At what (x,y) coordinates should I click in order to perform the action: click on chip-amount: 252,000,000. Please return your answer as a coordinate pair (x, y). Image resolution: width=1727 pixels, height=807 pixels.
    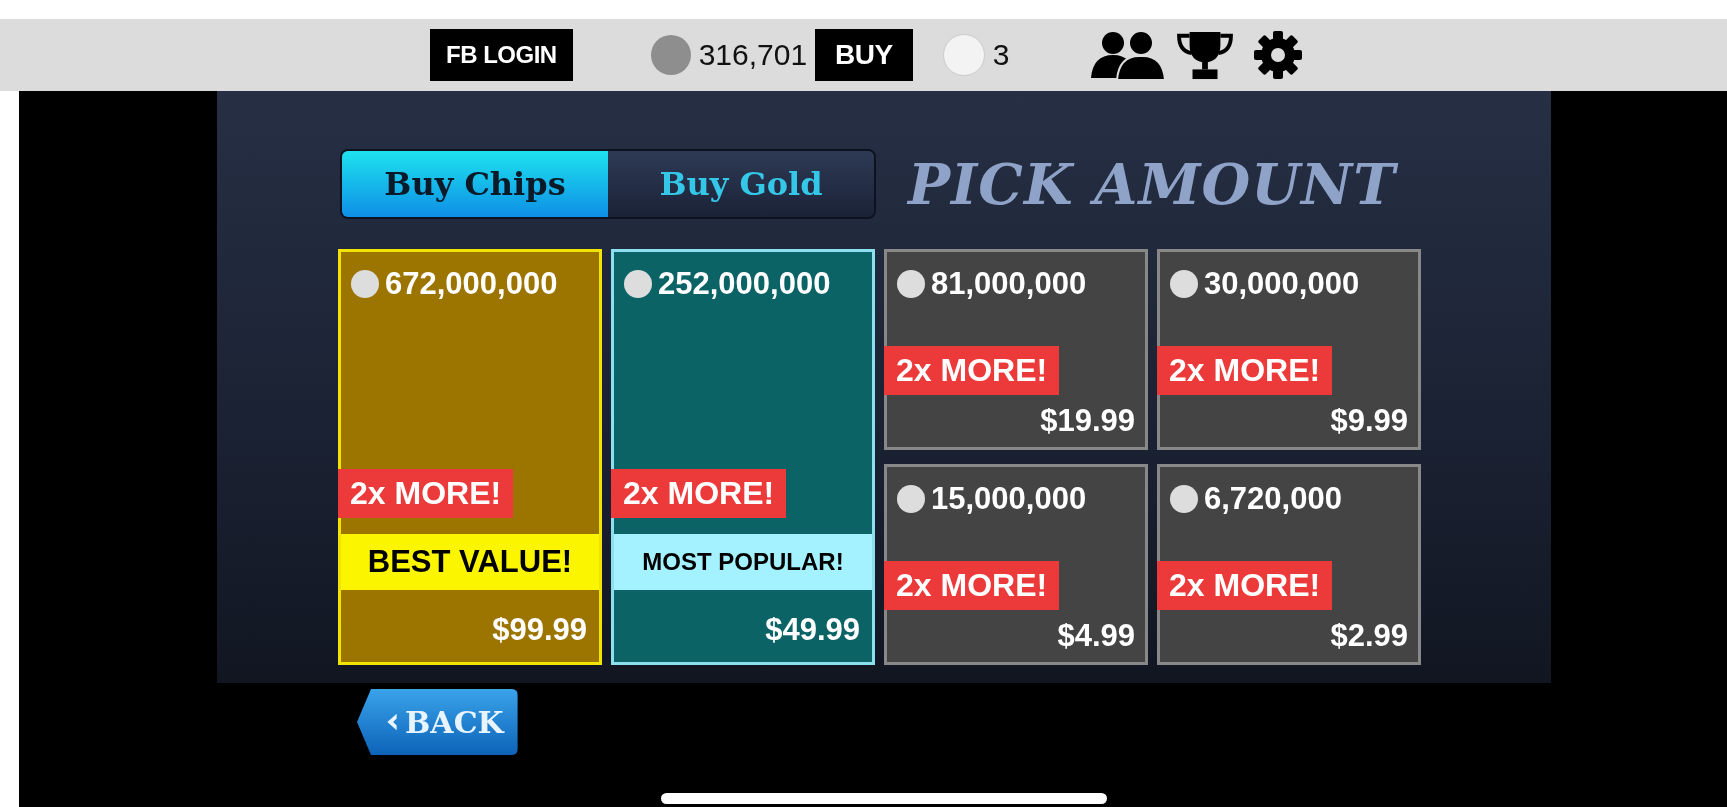
    Looking at the image, I should click on (744, 284).